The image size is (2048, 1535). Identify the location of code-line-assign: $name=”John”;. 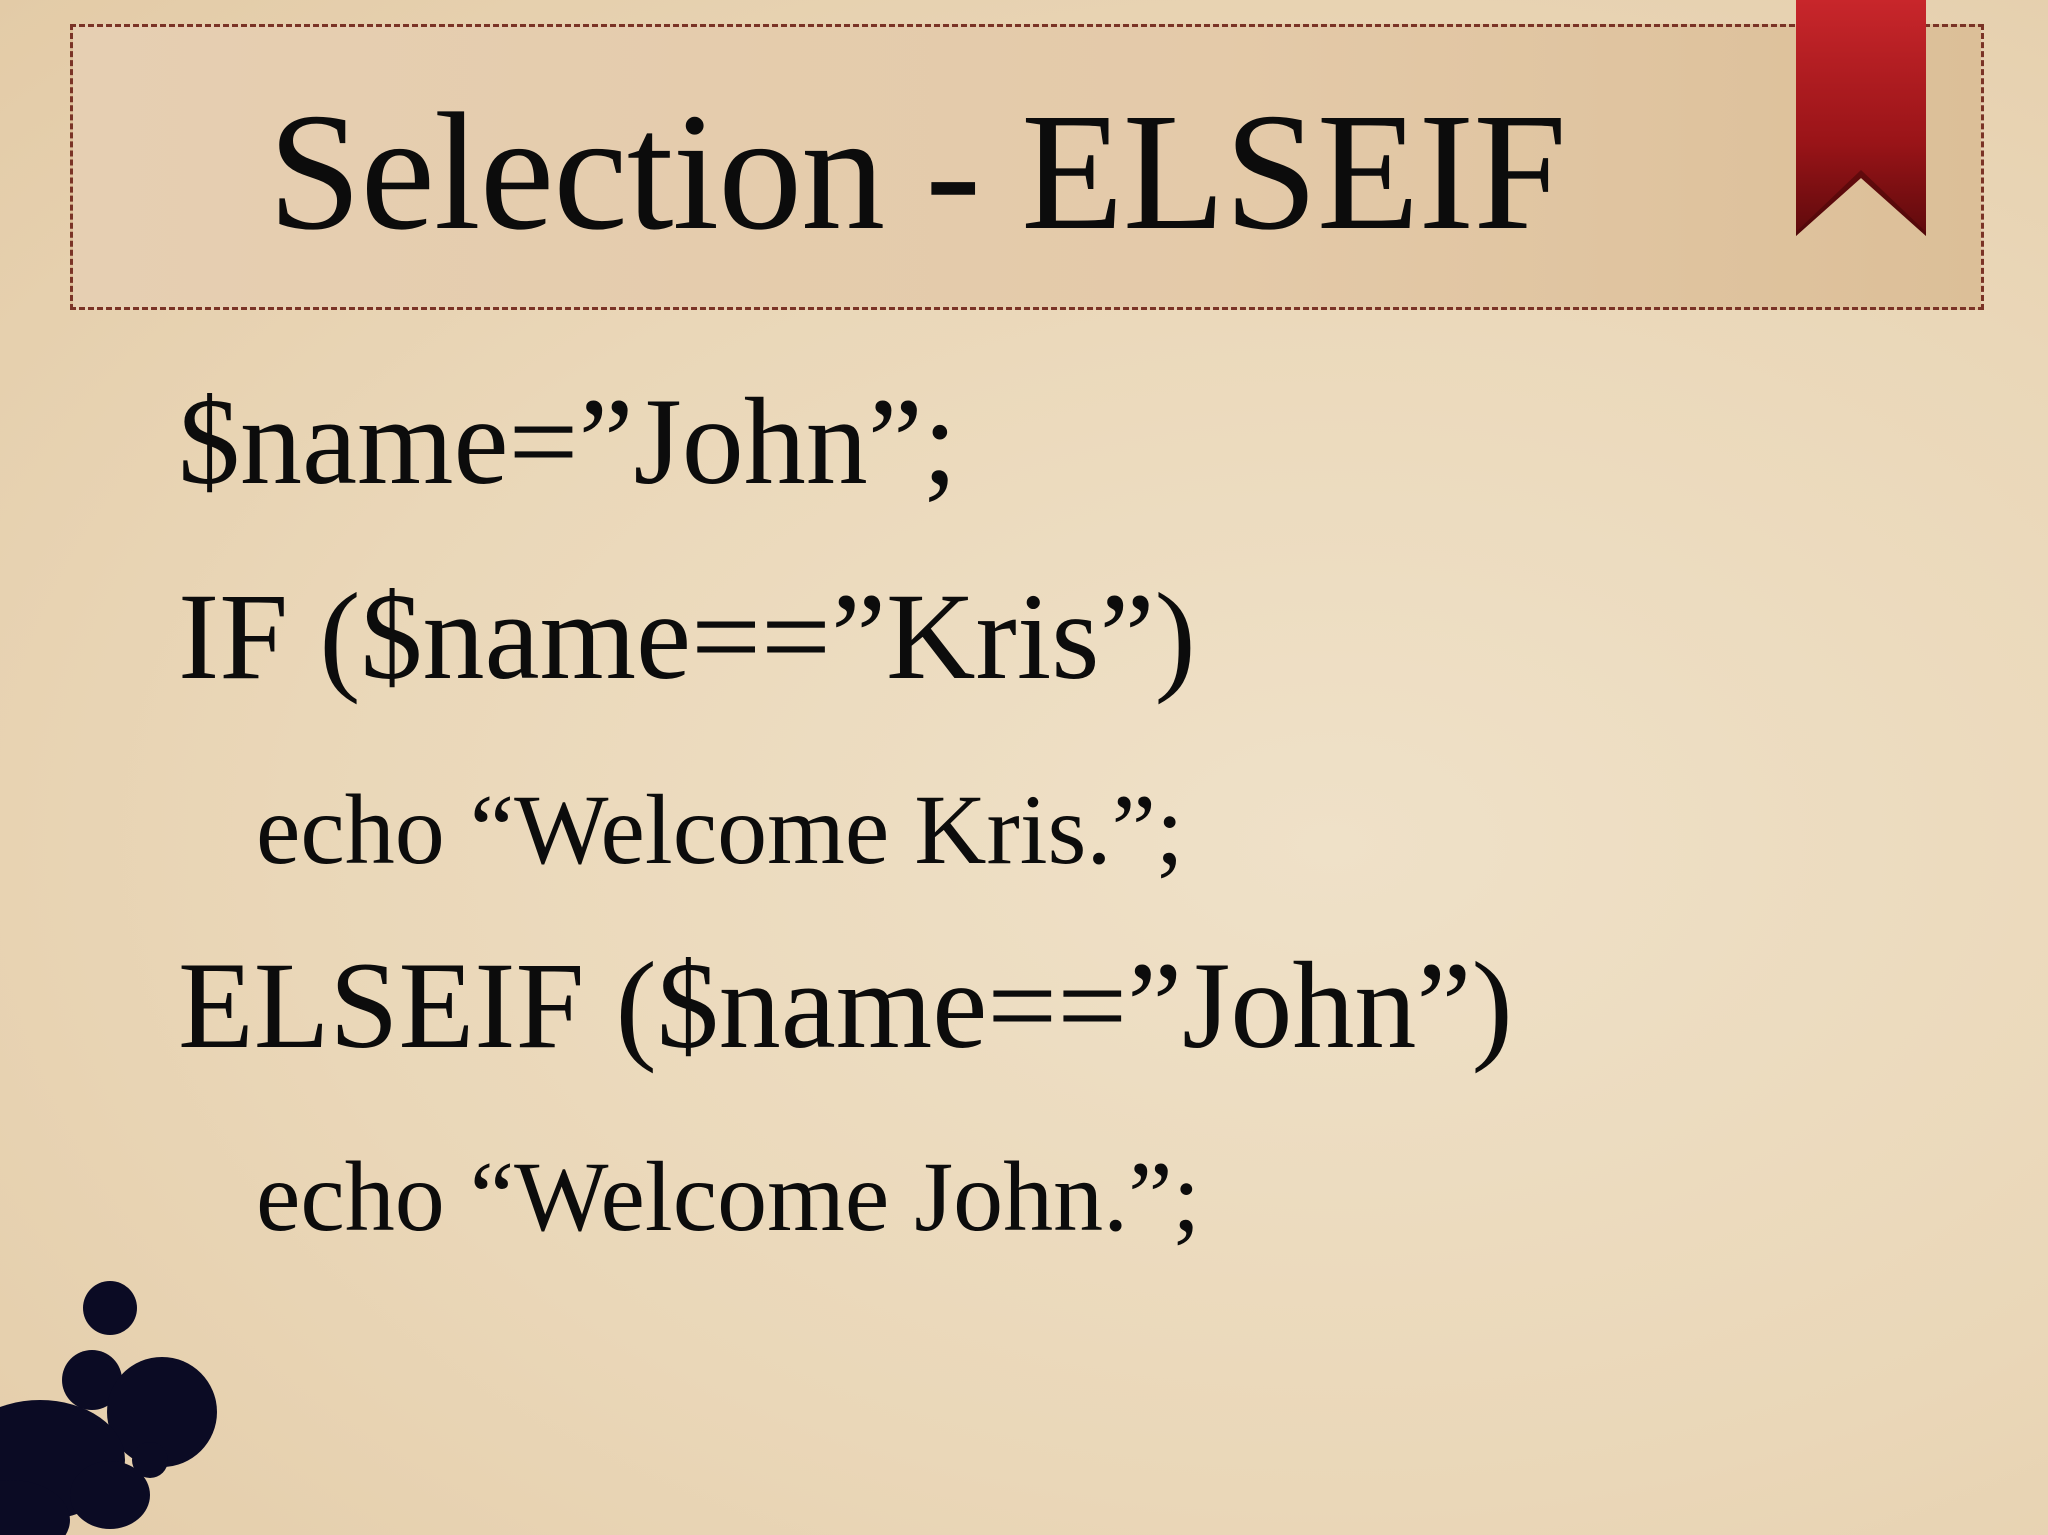
(568, 441).